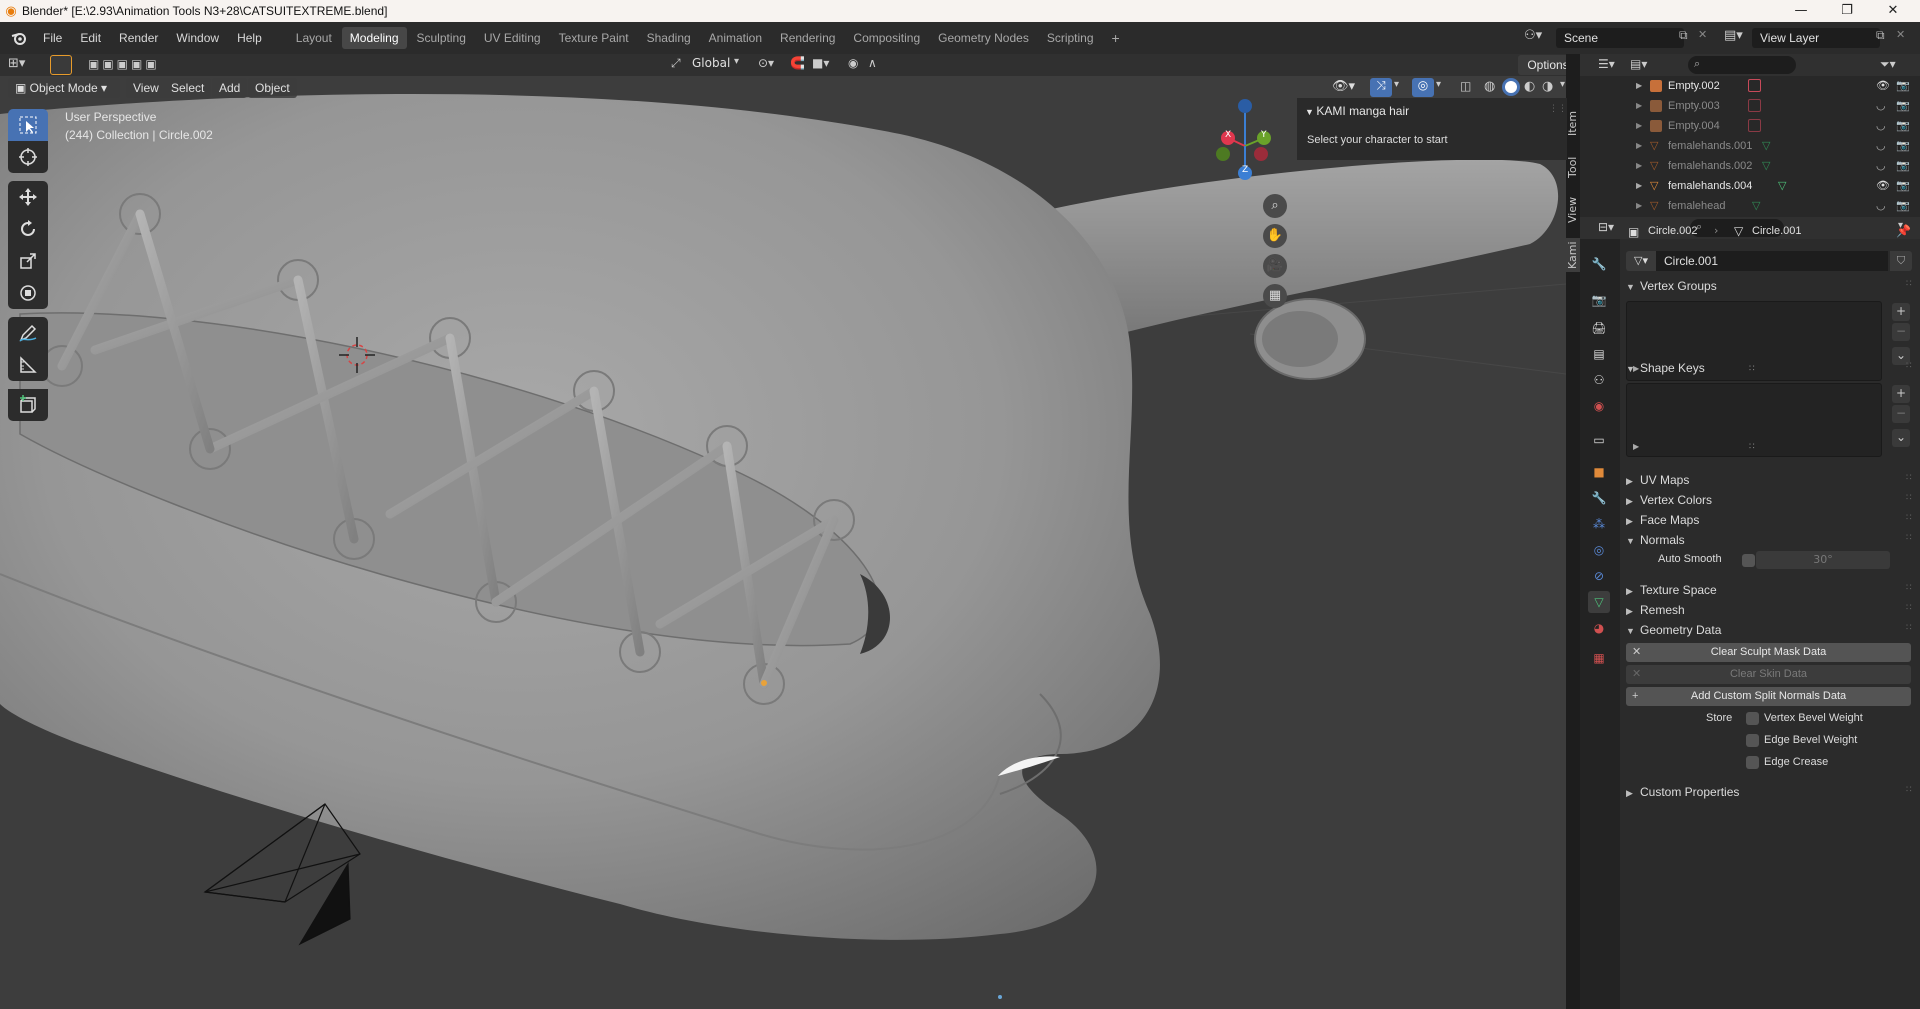  What do you see at coordinates (1750, 166) in the screenshot?
I see `outliner-row: ▶ ▽ femalehands.002 ▽ ◡ 📷` at bounding box center [1750, 166].